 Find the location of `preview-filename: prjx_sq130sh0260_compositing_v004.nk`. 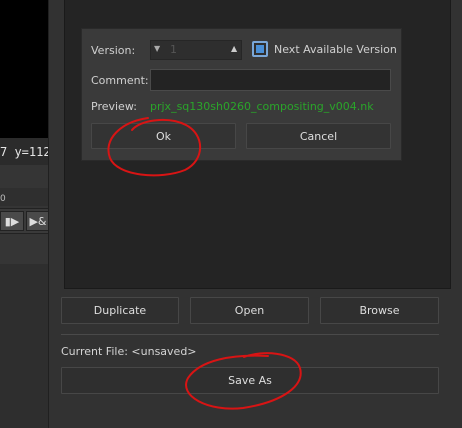

preview-filename: prjx_sq130sh0260_compositing_v004.nk is located at coordinates (262, 106).